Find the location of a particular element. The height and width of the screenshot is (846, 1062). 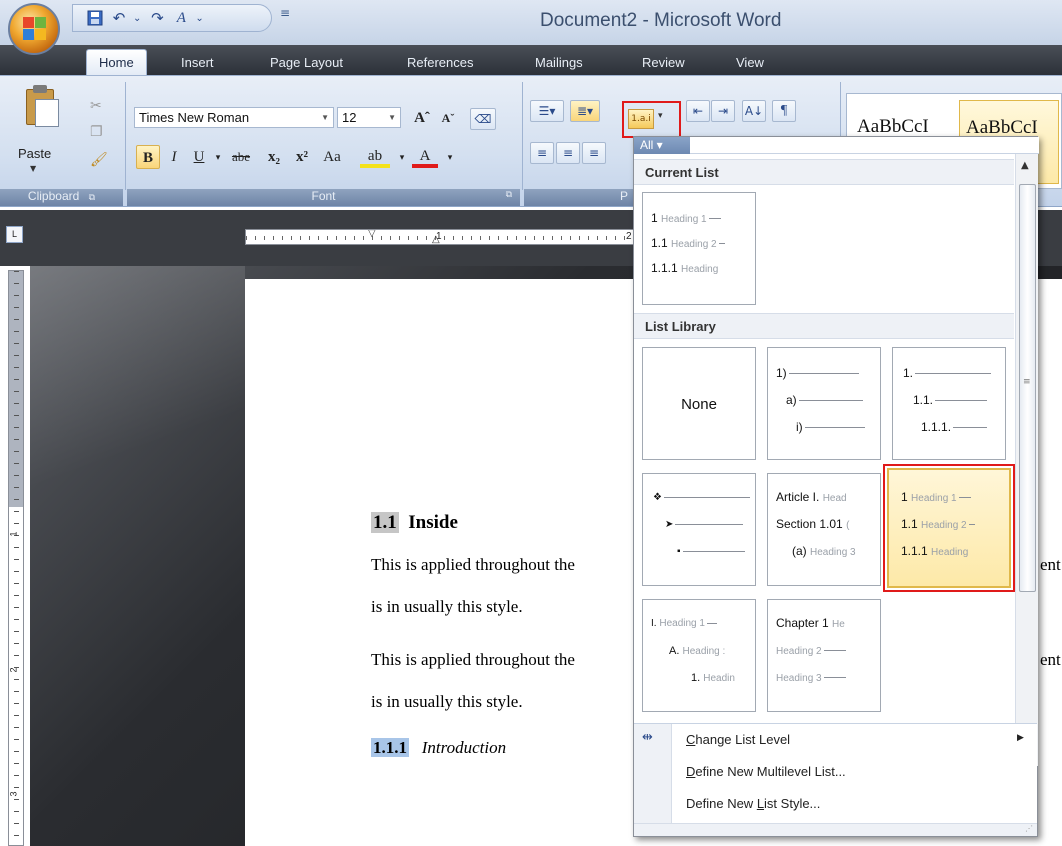

heading-2: 1.1.1 Introduction is located at coordinates (438, 748).